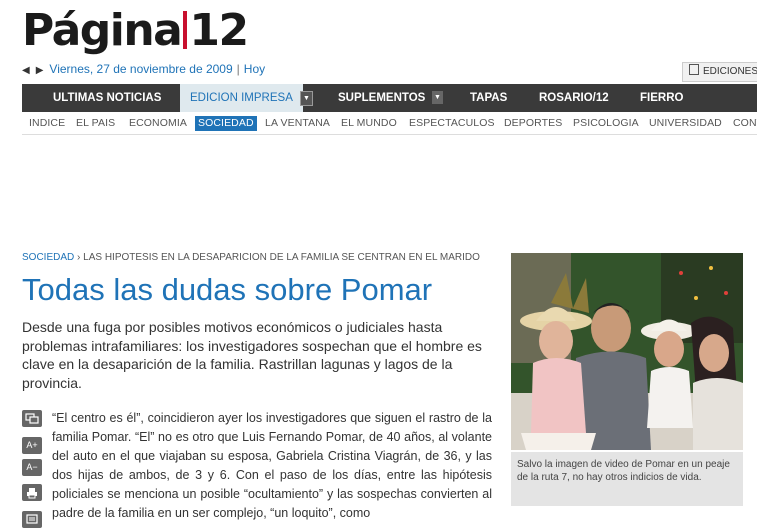 This screenshot has width=757, height=530. What do you see at coordinates (227, 289) in the screenshot?
I see `article-title: Todas las dudas sobre Pomar` at bounding box center [227, 289].